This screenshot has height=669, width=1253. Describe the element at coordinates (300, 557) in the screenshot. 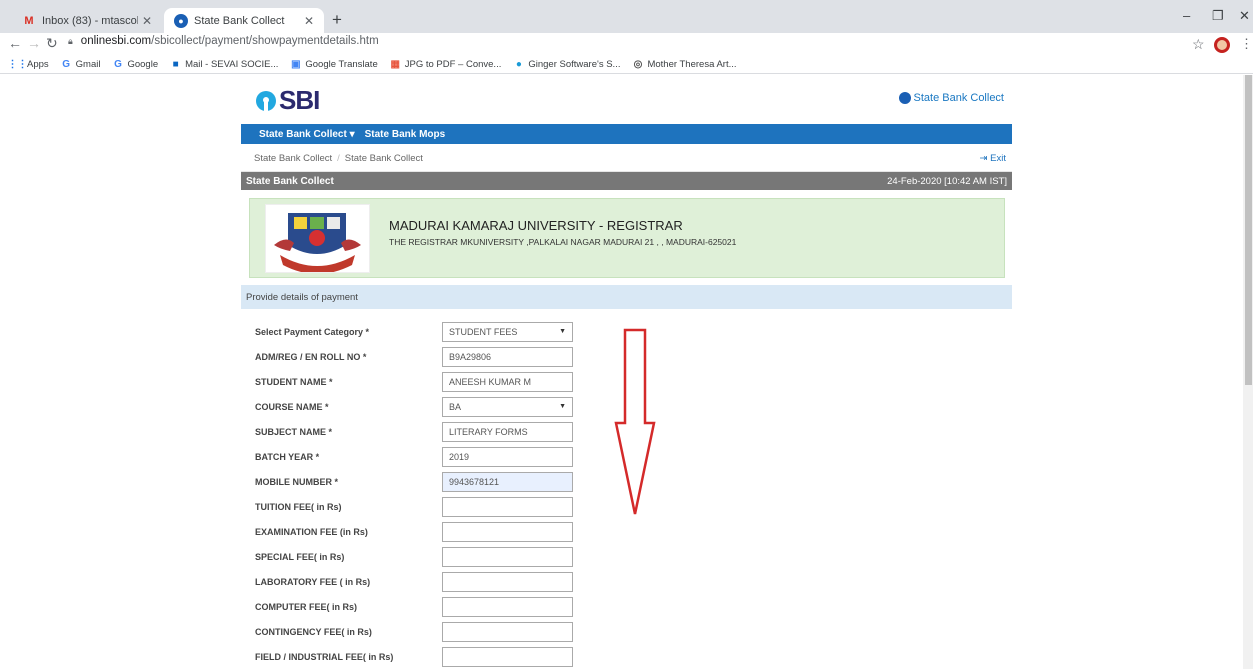

I see `field-label: SPECIAL FEE( in Rs)` at that location.